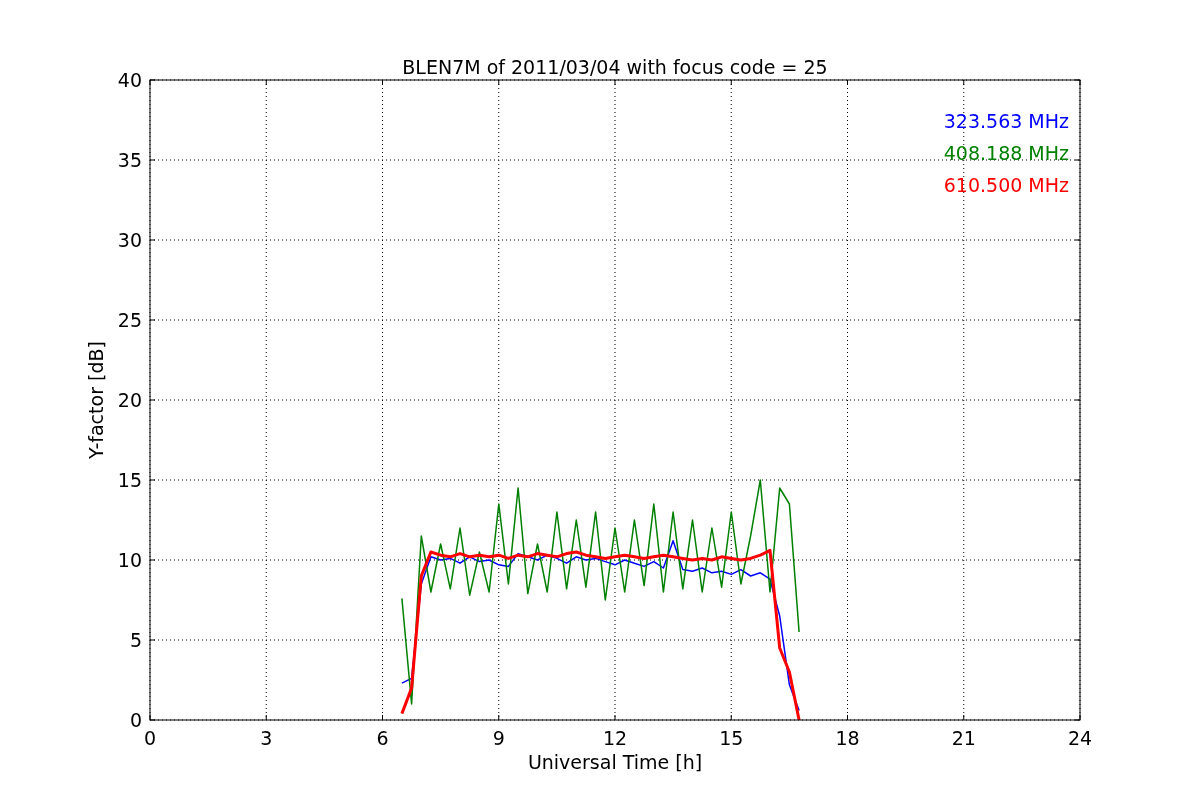 The width and height of the screenshot is (1200, 800). I want to click on y-axis-label: Y-factor [dB], so click(96, 400).